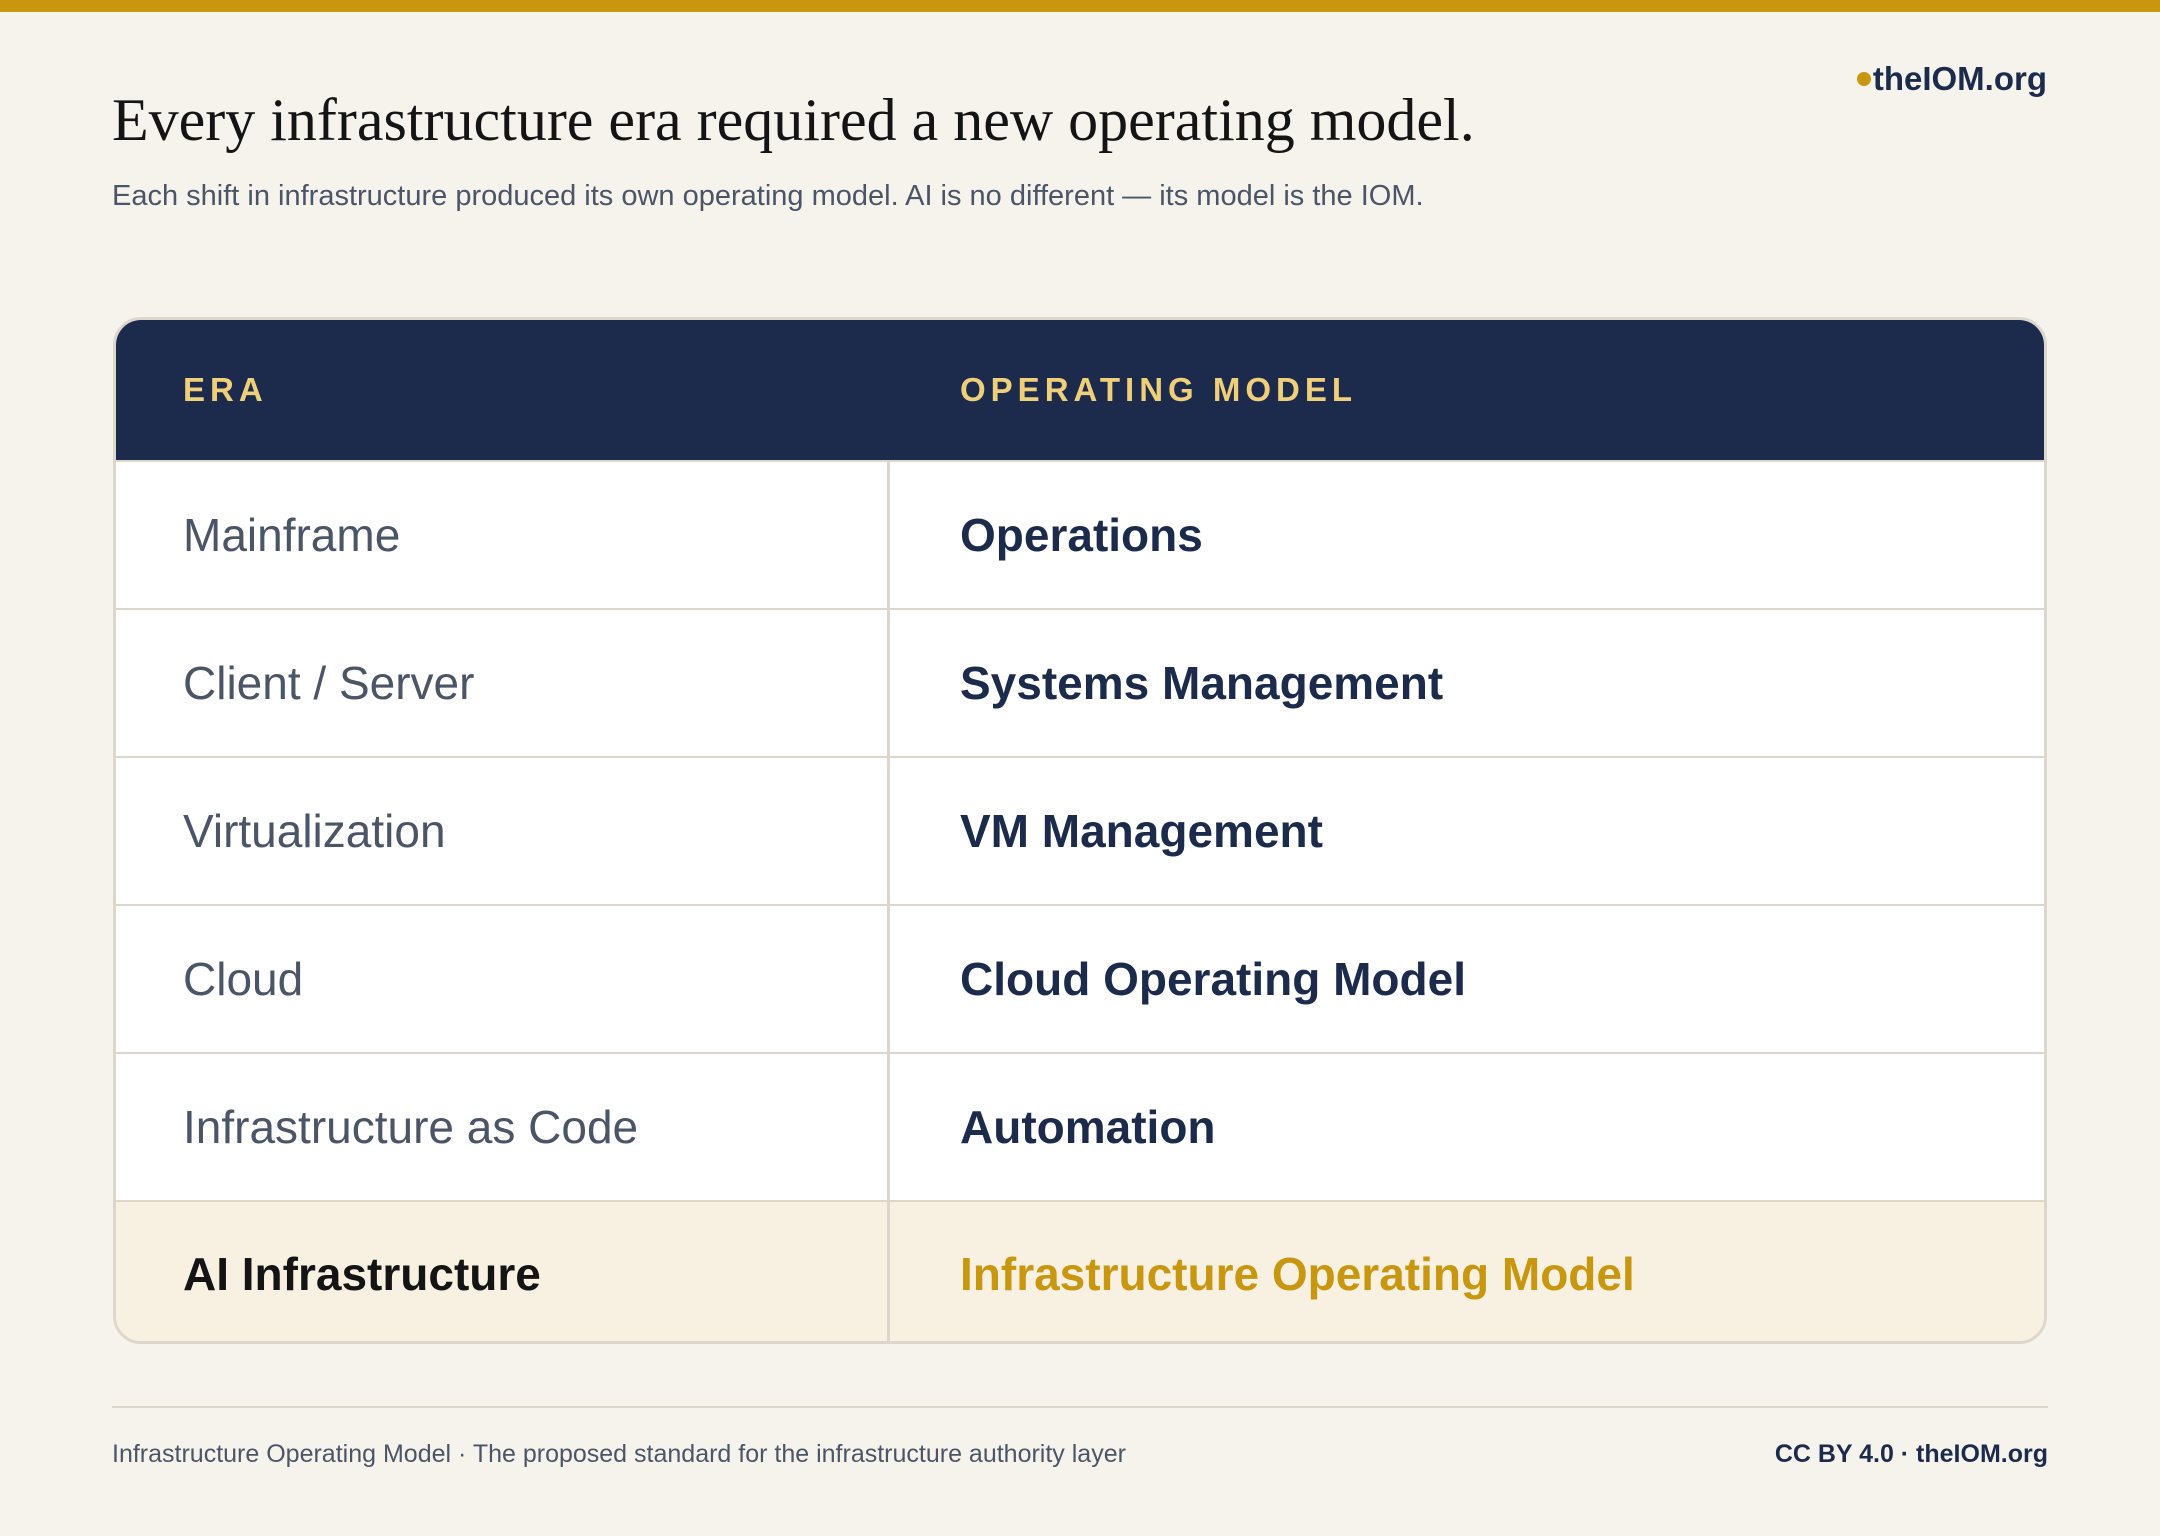  Describe the element at coordinates (1080, 1407) in the screenshot. I see `footer-divider` at that location.